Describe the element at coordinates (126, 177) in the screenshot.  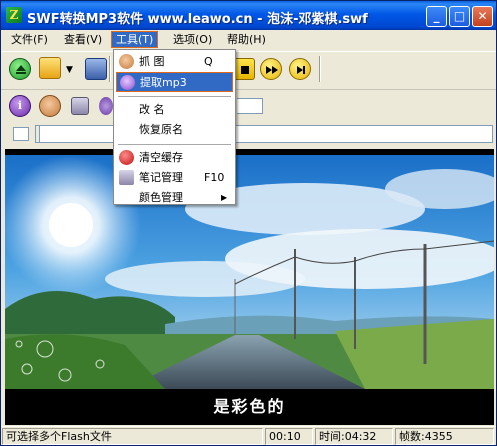
I see `notes-icon` at that location.